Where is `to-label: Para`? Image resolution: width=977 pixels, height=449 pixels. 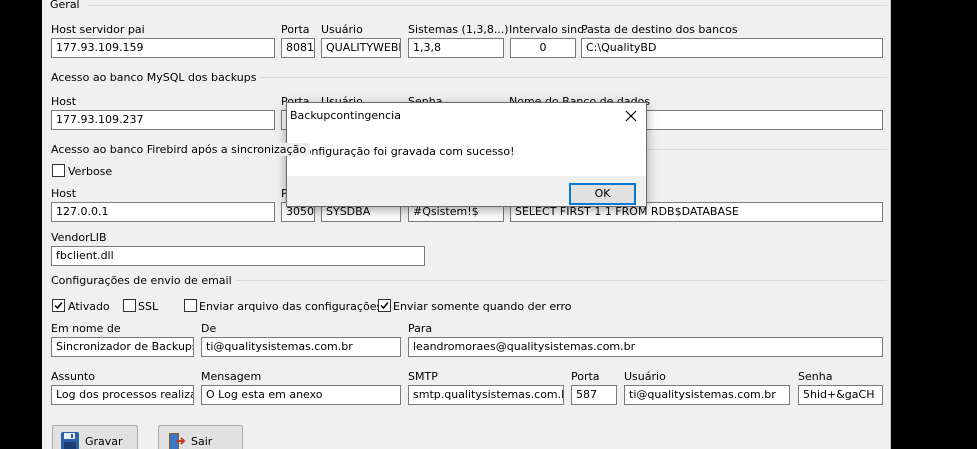
to-label: Para is located at coordinates (420, 328).